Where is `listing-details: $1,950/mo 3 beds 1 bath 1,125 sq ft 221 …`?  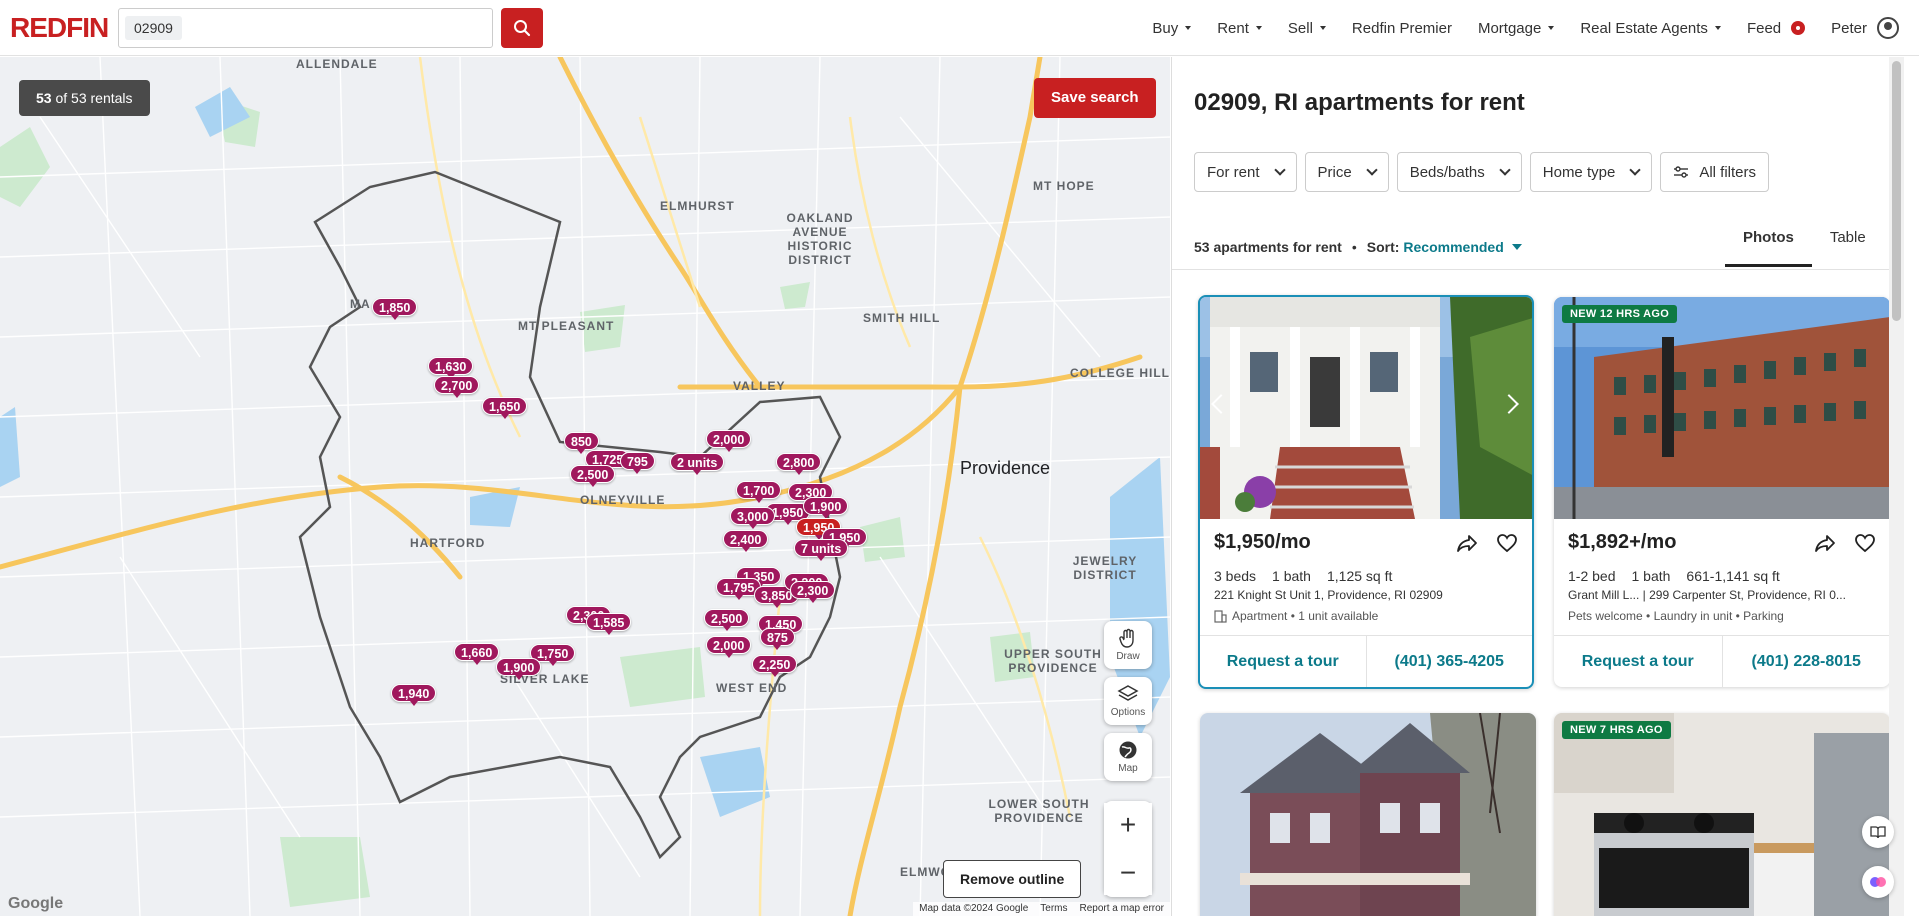
listing-details: $1,950/mo 3 beds 1 bath 1,125 sq ft 221 … is located at coordinates (1366, 577).